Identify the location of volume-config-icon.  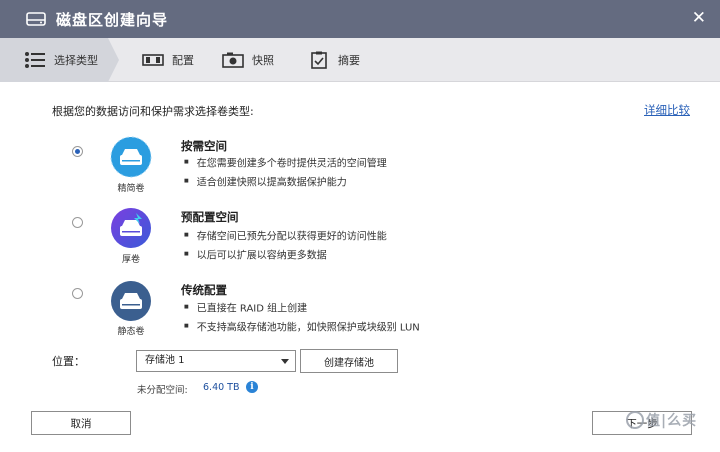
(153, 60).